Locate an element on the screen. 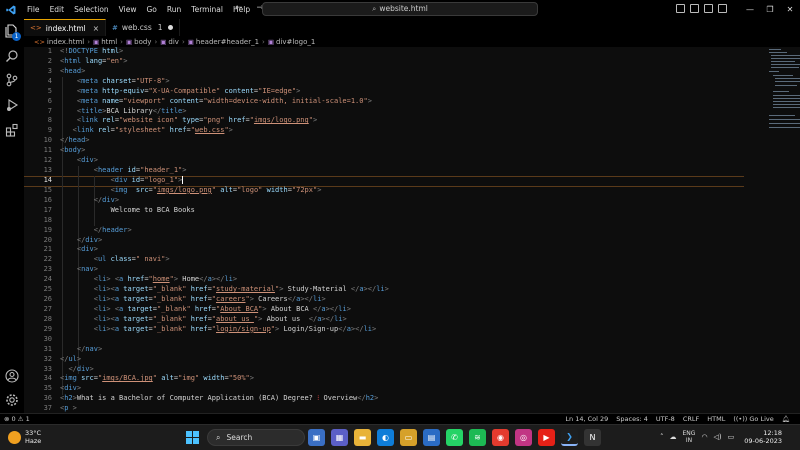 The image size is (800, 450). weather-widget: 33°C Haze is located at coordinates (24, 437).